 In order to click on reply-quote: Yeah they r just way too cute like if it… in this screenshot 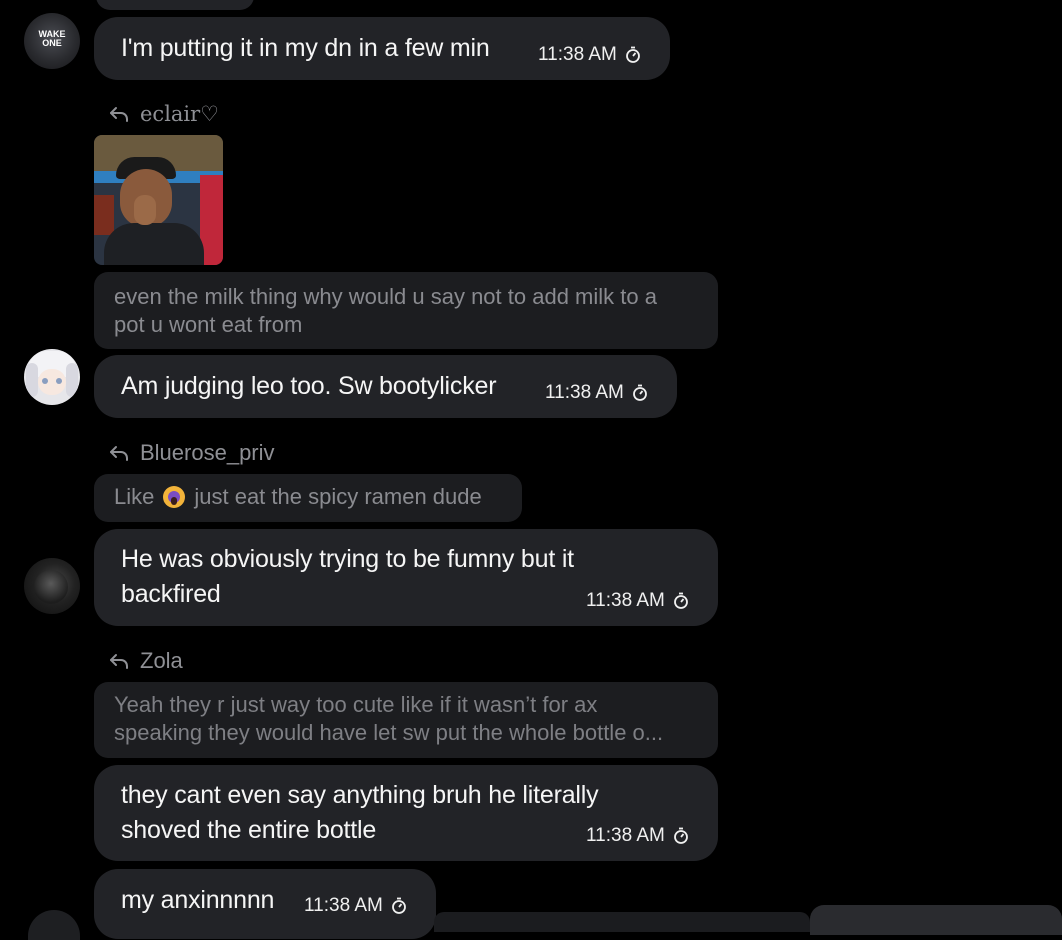, I will do `click(406, 720)`.